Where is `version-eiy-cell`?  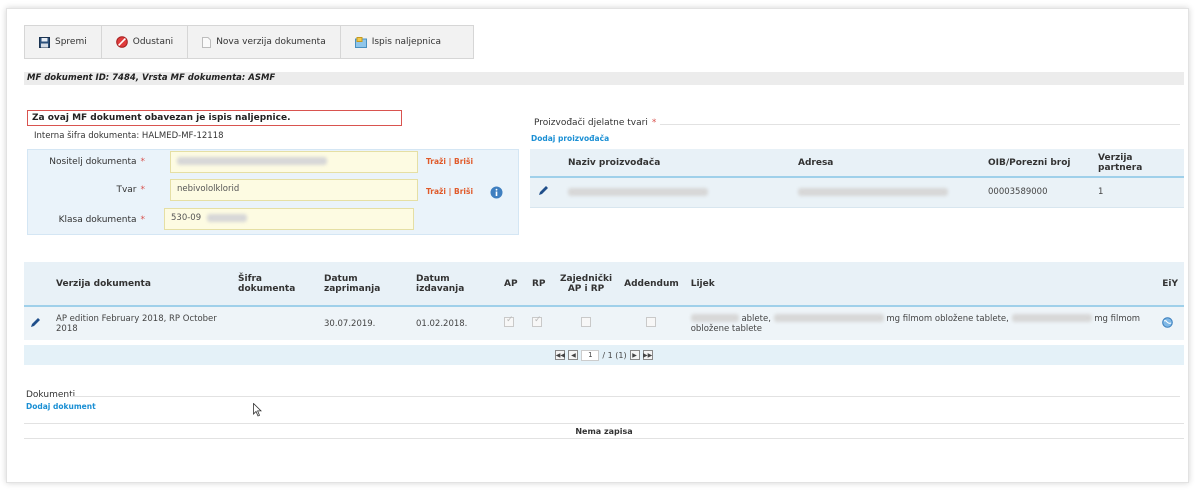
version-eiy-cell is located at coordinates (1170, 323).